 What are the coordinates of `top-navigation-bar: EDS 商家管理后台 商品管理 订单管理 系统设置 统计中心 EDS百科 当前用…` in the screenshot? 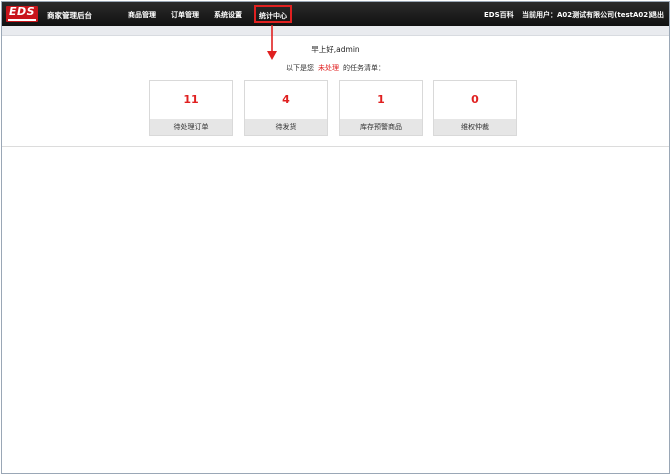 It's located at (335, 14).